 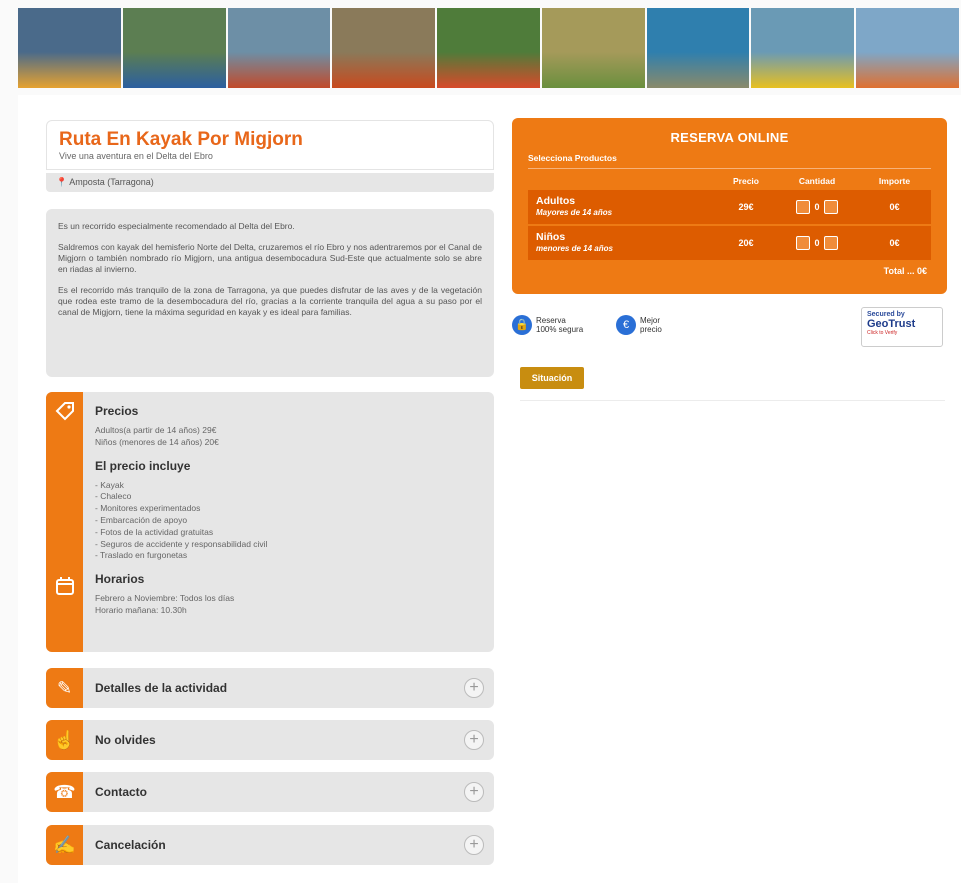 What do you see at coordinates (574, 248) in the screenshot?
I see `product-note: menores de 14 años` at bounding box center [574, 248].